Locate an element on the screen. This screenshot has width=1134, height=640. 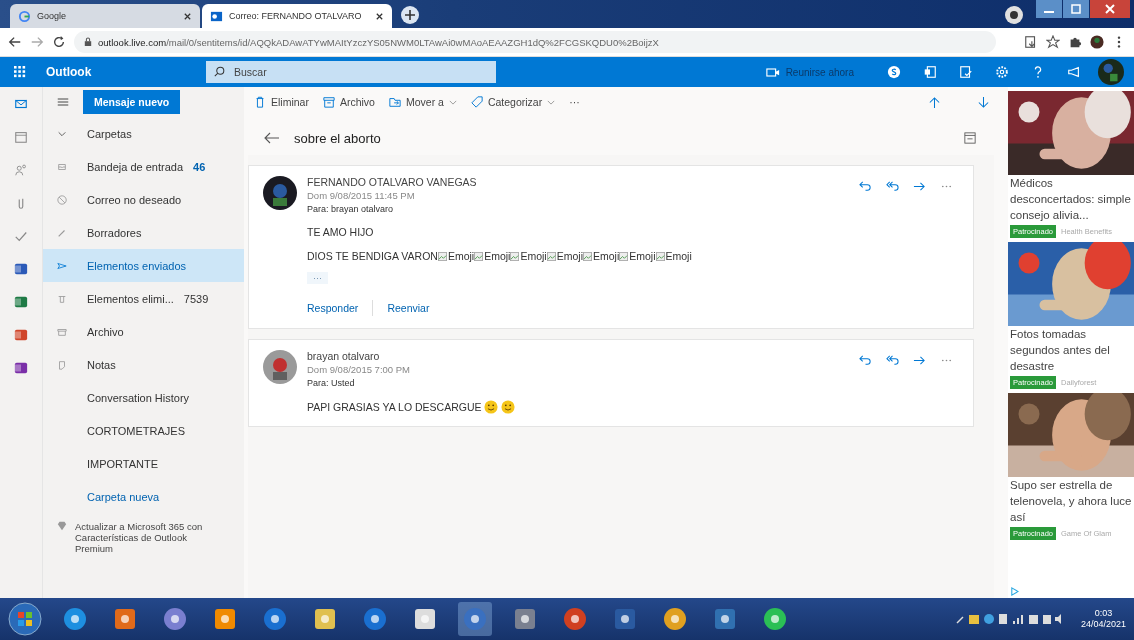
browser-tab: Correo: FERNANDO OTALVARO is located at coordinates (297, 16).